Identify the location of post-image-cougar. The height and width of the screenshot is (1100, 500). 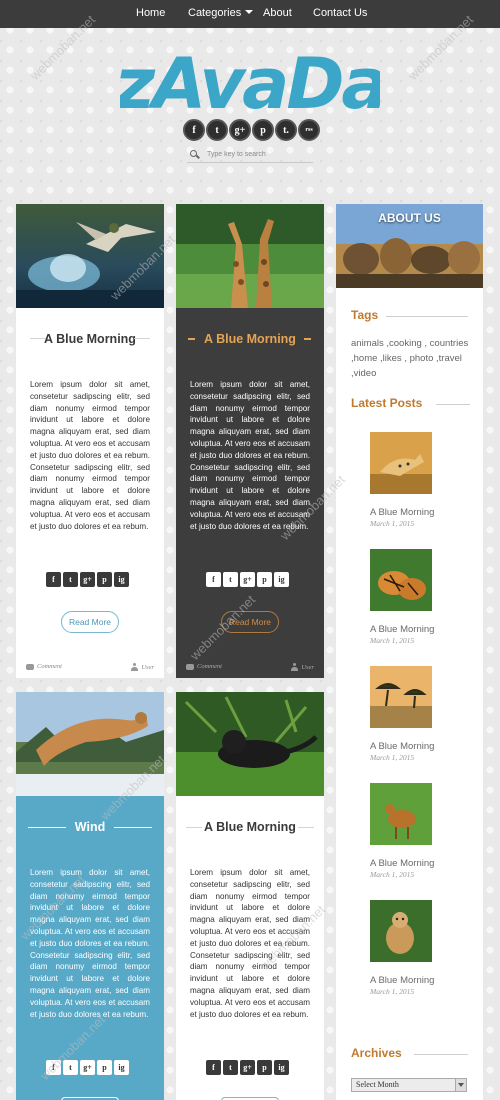
(90, 744).